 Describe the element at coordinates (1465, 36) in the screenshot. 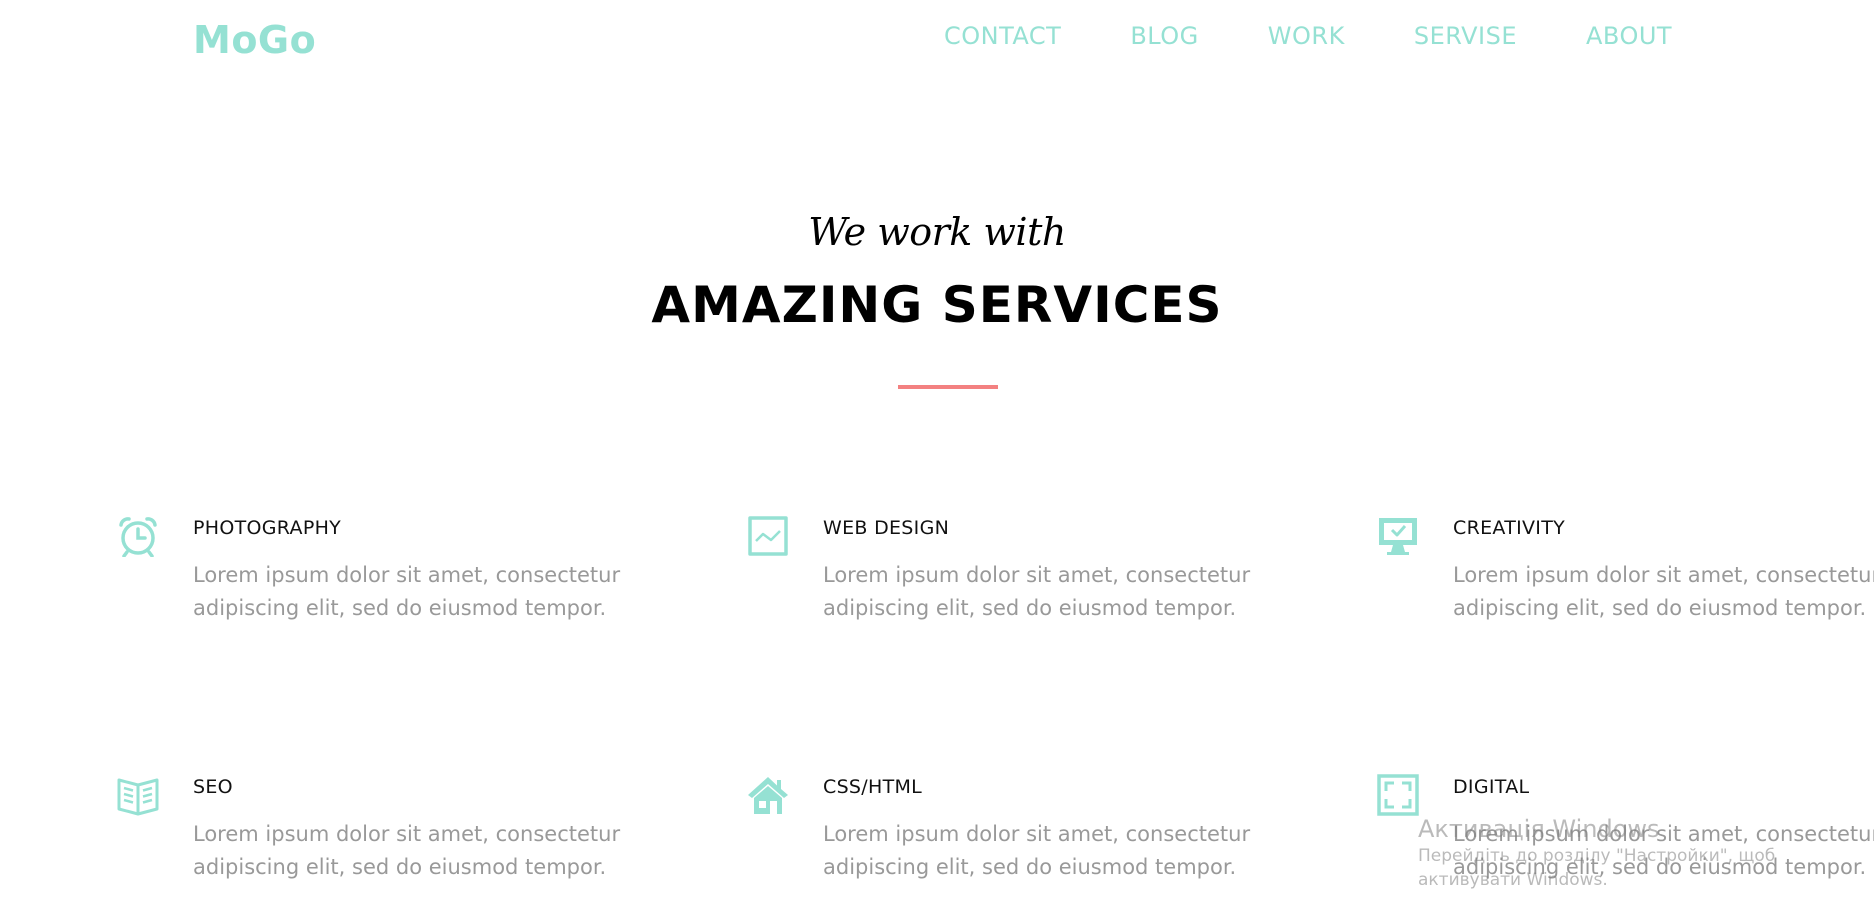

I see `nav-servise: SERVISE` at that location.